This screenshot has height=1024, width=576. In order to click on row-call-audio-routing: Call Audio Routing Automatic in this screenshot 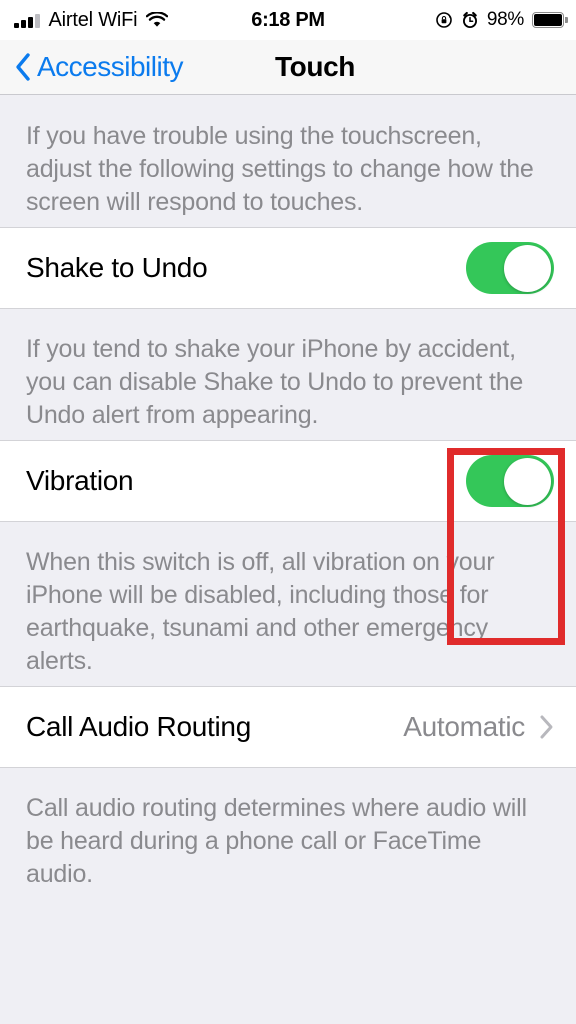, I will do `click(288, 727)`.